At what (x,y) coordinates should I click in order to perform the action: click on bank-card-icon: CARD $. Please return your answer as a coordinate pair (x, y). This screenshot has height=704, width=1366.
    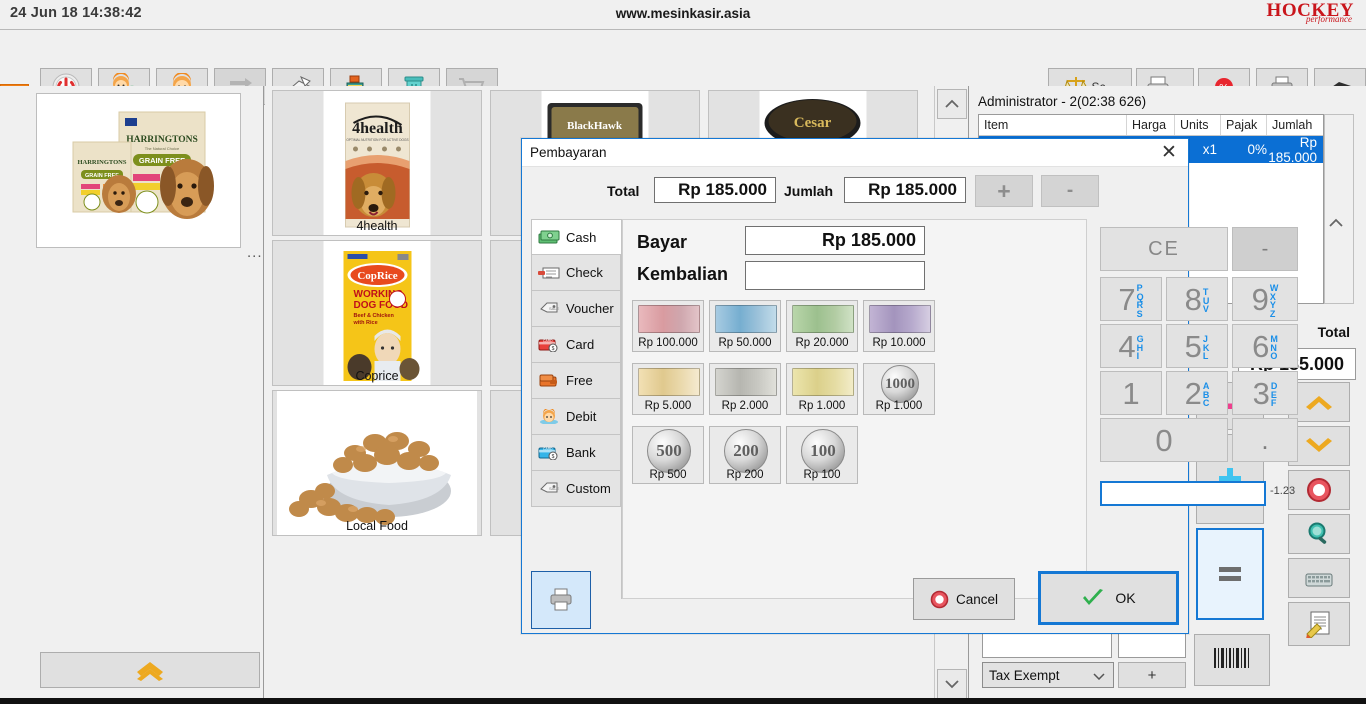
    Looking at the image, I should click on (548, 453).